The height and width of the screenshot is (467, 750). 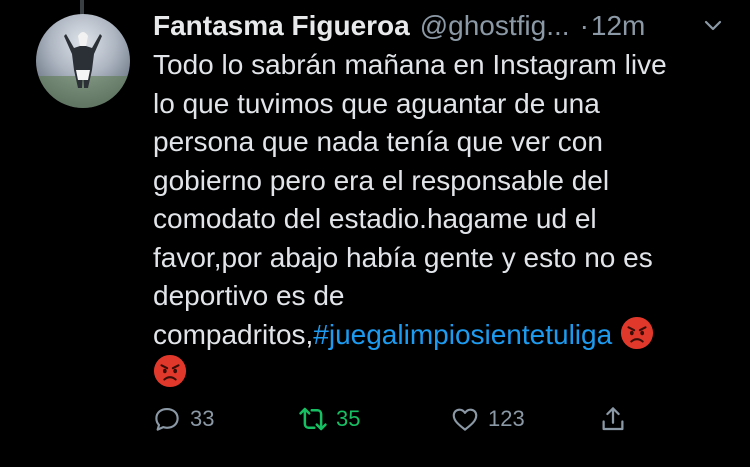 I want to click on tweet-actions: 33 35 123, so click(x=447, y=424).